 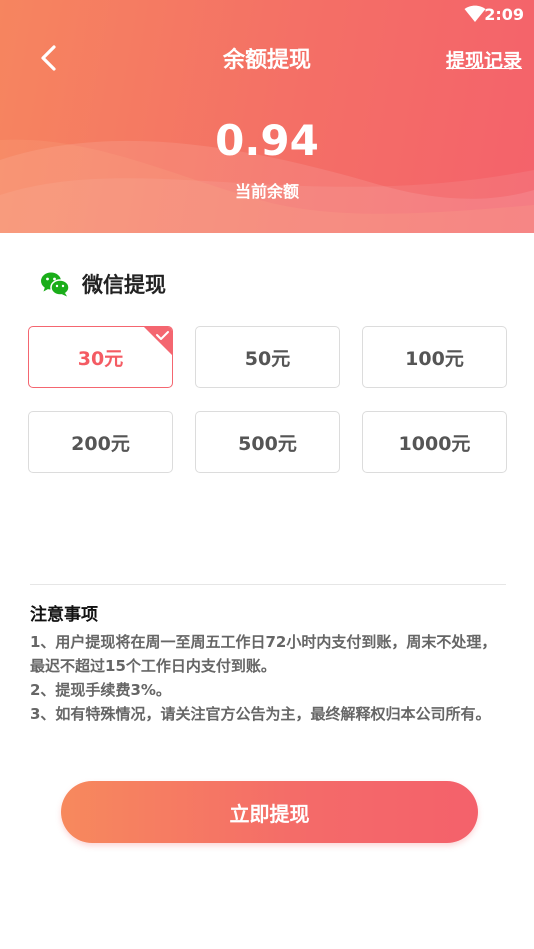 I want to click on withdraw-method-label: 微信提现, so click(x=124, y=285).